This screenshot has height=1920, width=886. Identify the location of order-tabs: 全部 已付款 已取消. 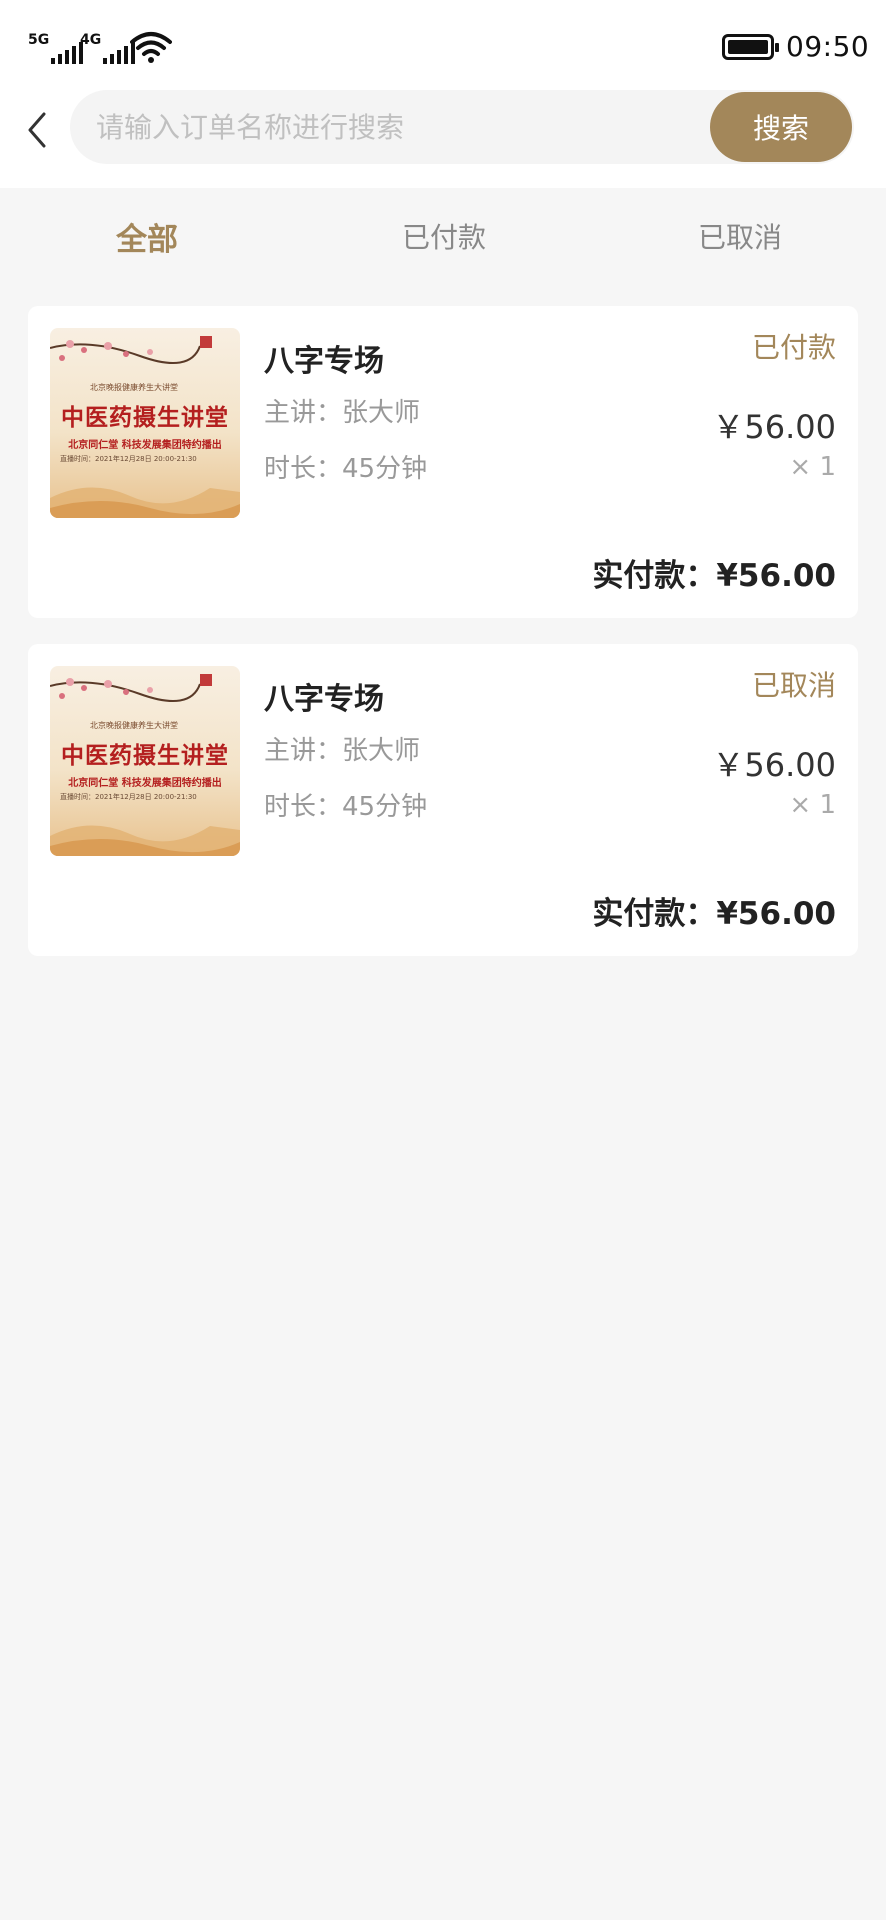
(443, 238).